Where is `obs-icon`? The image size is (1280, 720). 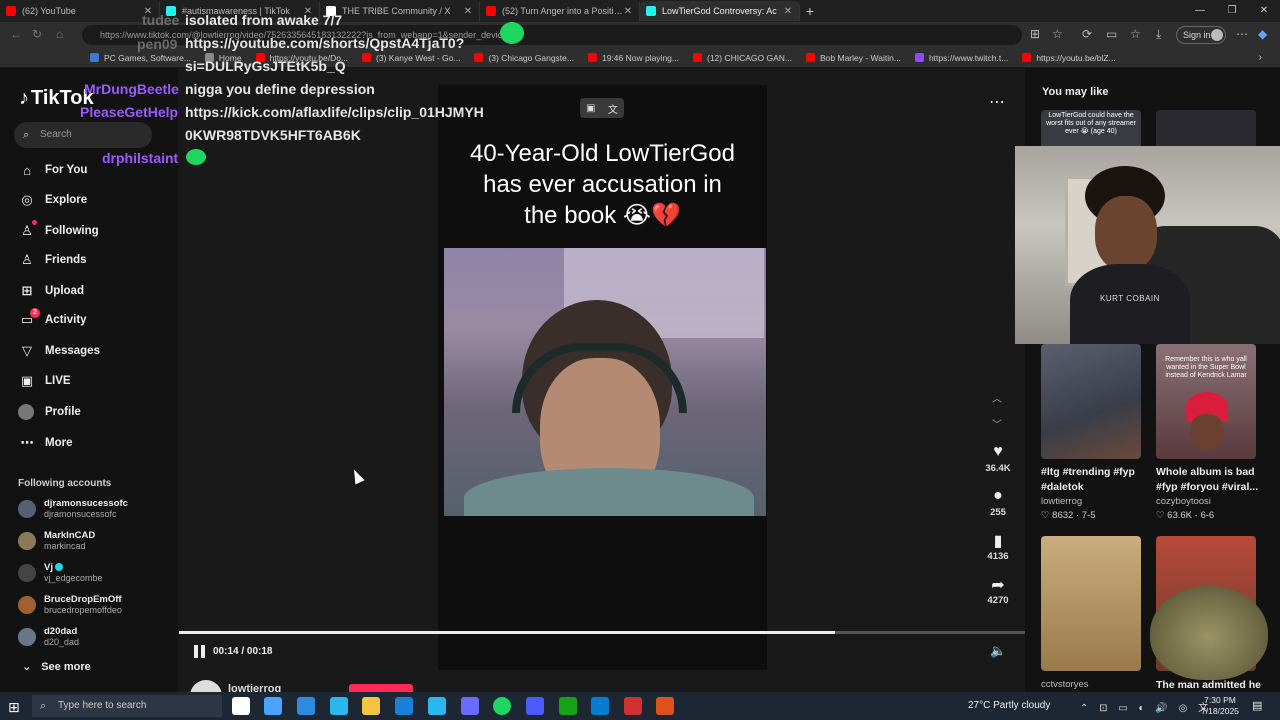
obs-icon is located at coordinates (665, 706).